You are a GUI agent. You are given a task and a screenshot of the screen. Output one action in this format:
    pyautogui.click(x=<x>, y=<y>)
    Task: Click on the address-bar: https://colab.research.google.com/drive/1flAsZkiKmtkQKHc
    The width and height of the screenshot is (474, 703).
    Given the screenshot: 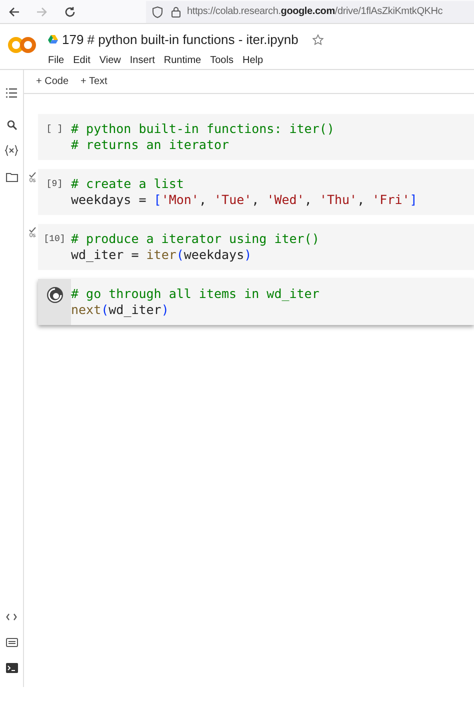 What is the action you would take?
    pyautogui.click(x=310, y=11)
    